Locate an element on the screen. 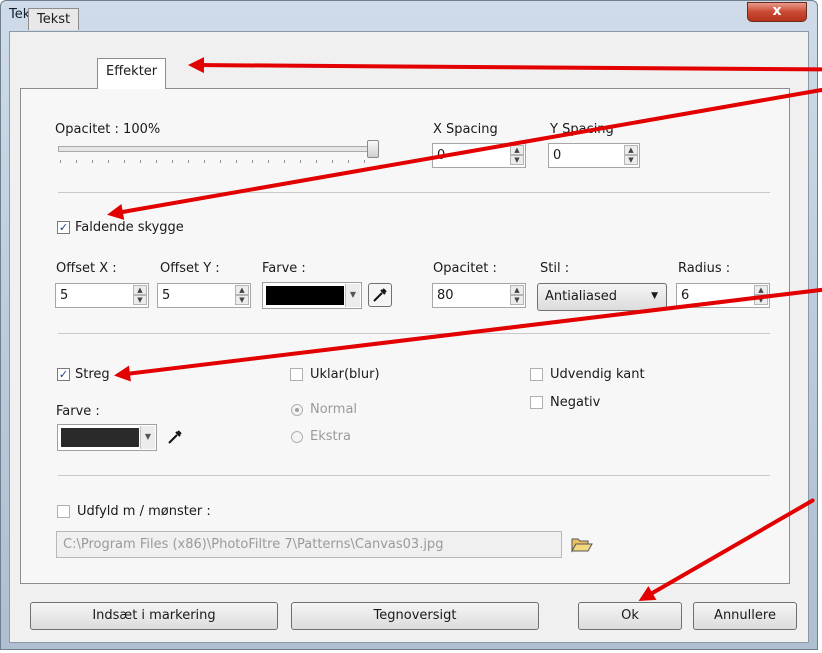  shadow-opacity-value: 80 is located at coordinates (445, 295).